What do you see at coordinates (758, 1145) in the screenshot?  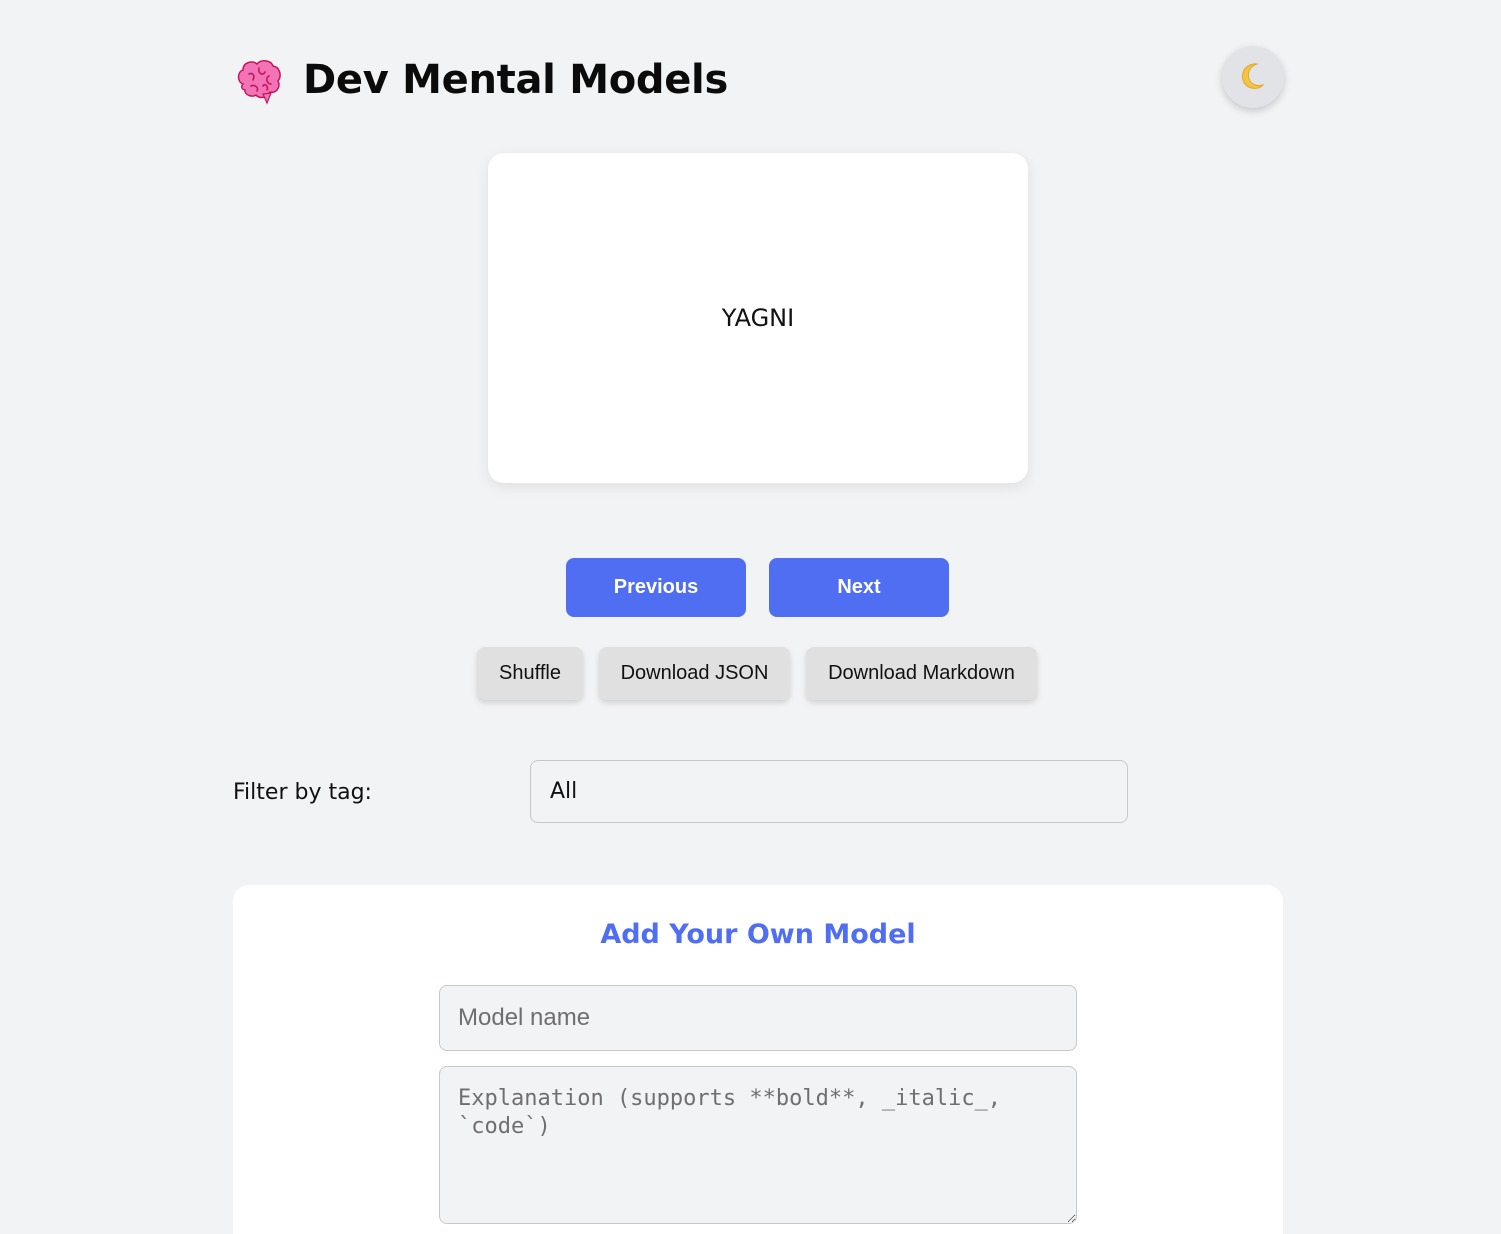 I see `explanation-input` at bounding box center [758, 1145].